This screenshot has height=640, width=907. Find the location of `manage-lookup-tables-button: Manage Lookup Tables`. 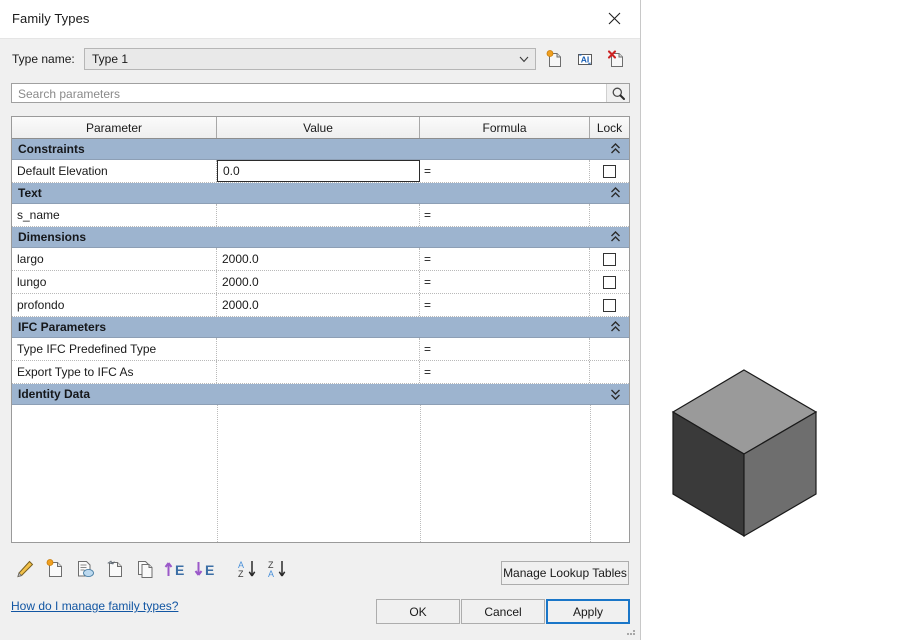

manage-lookup-tables-button: Manage Lookup Tables is located at coordinates (565, 573).